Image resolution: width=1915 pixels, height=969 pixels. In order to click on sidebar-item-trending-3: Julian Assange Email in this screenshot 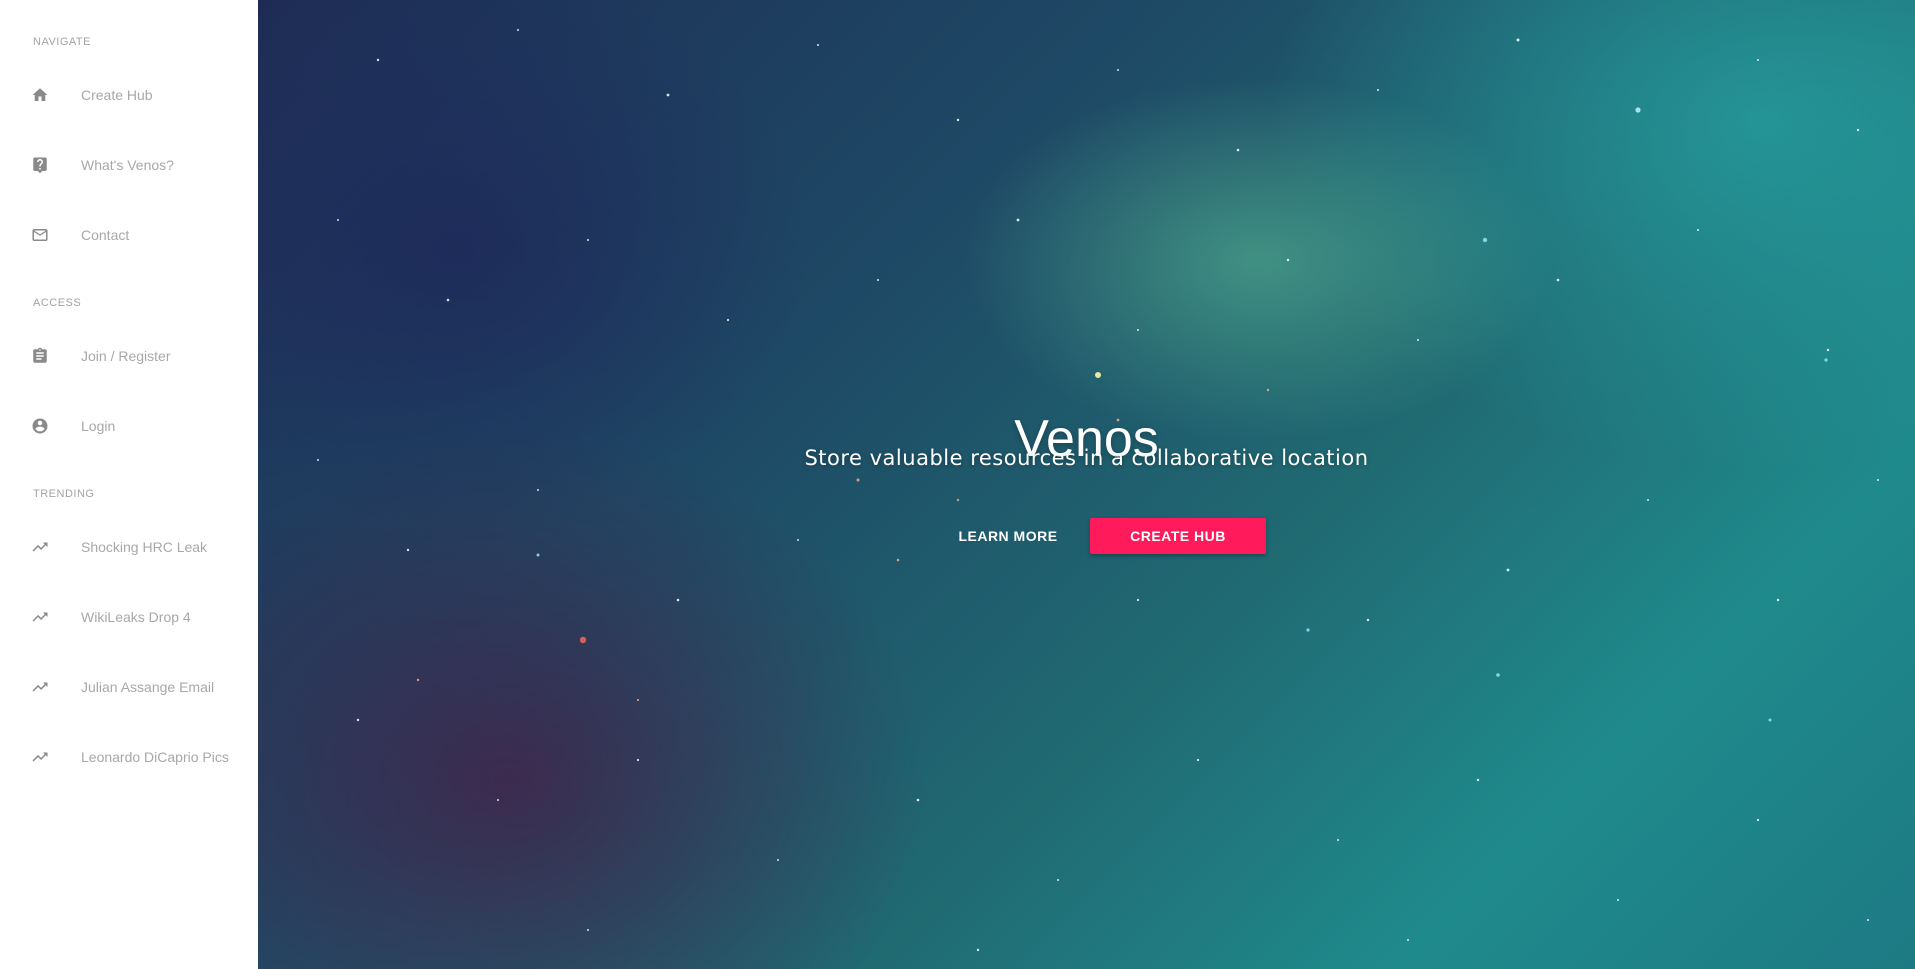, I will do `click(129, 687)`.